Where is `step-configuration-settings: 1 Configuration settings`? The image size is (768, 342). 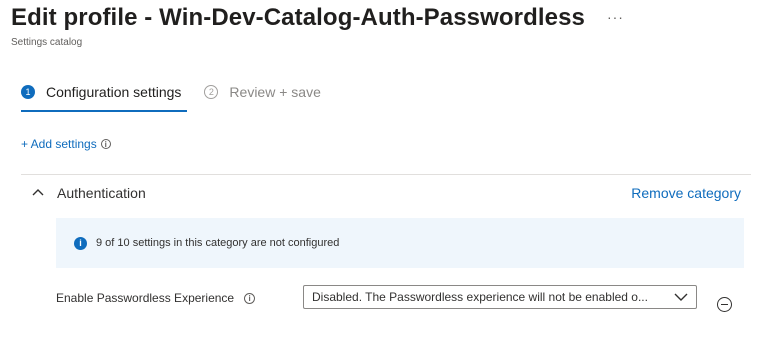 step-configuration-settings: 1 Configuration settings is located at coordinates (101, 92).